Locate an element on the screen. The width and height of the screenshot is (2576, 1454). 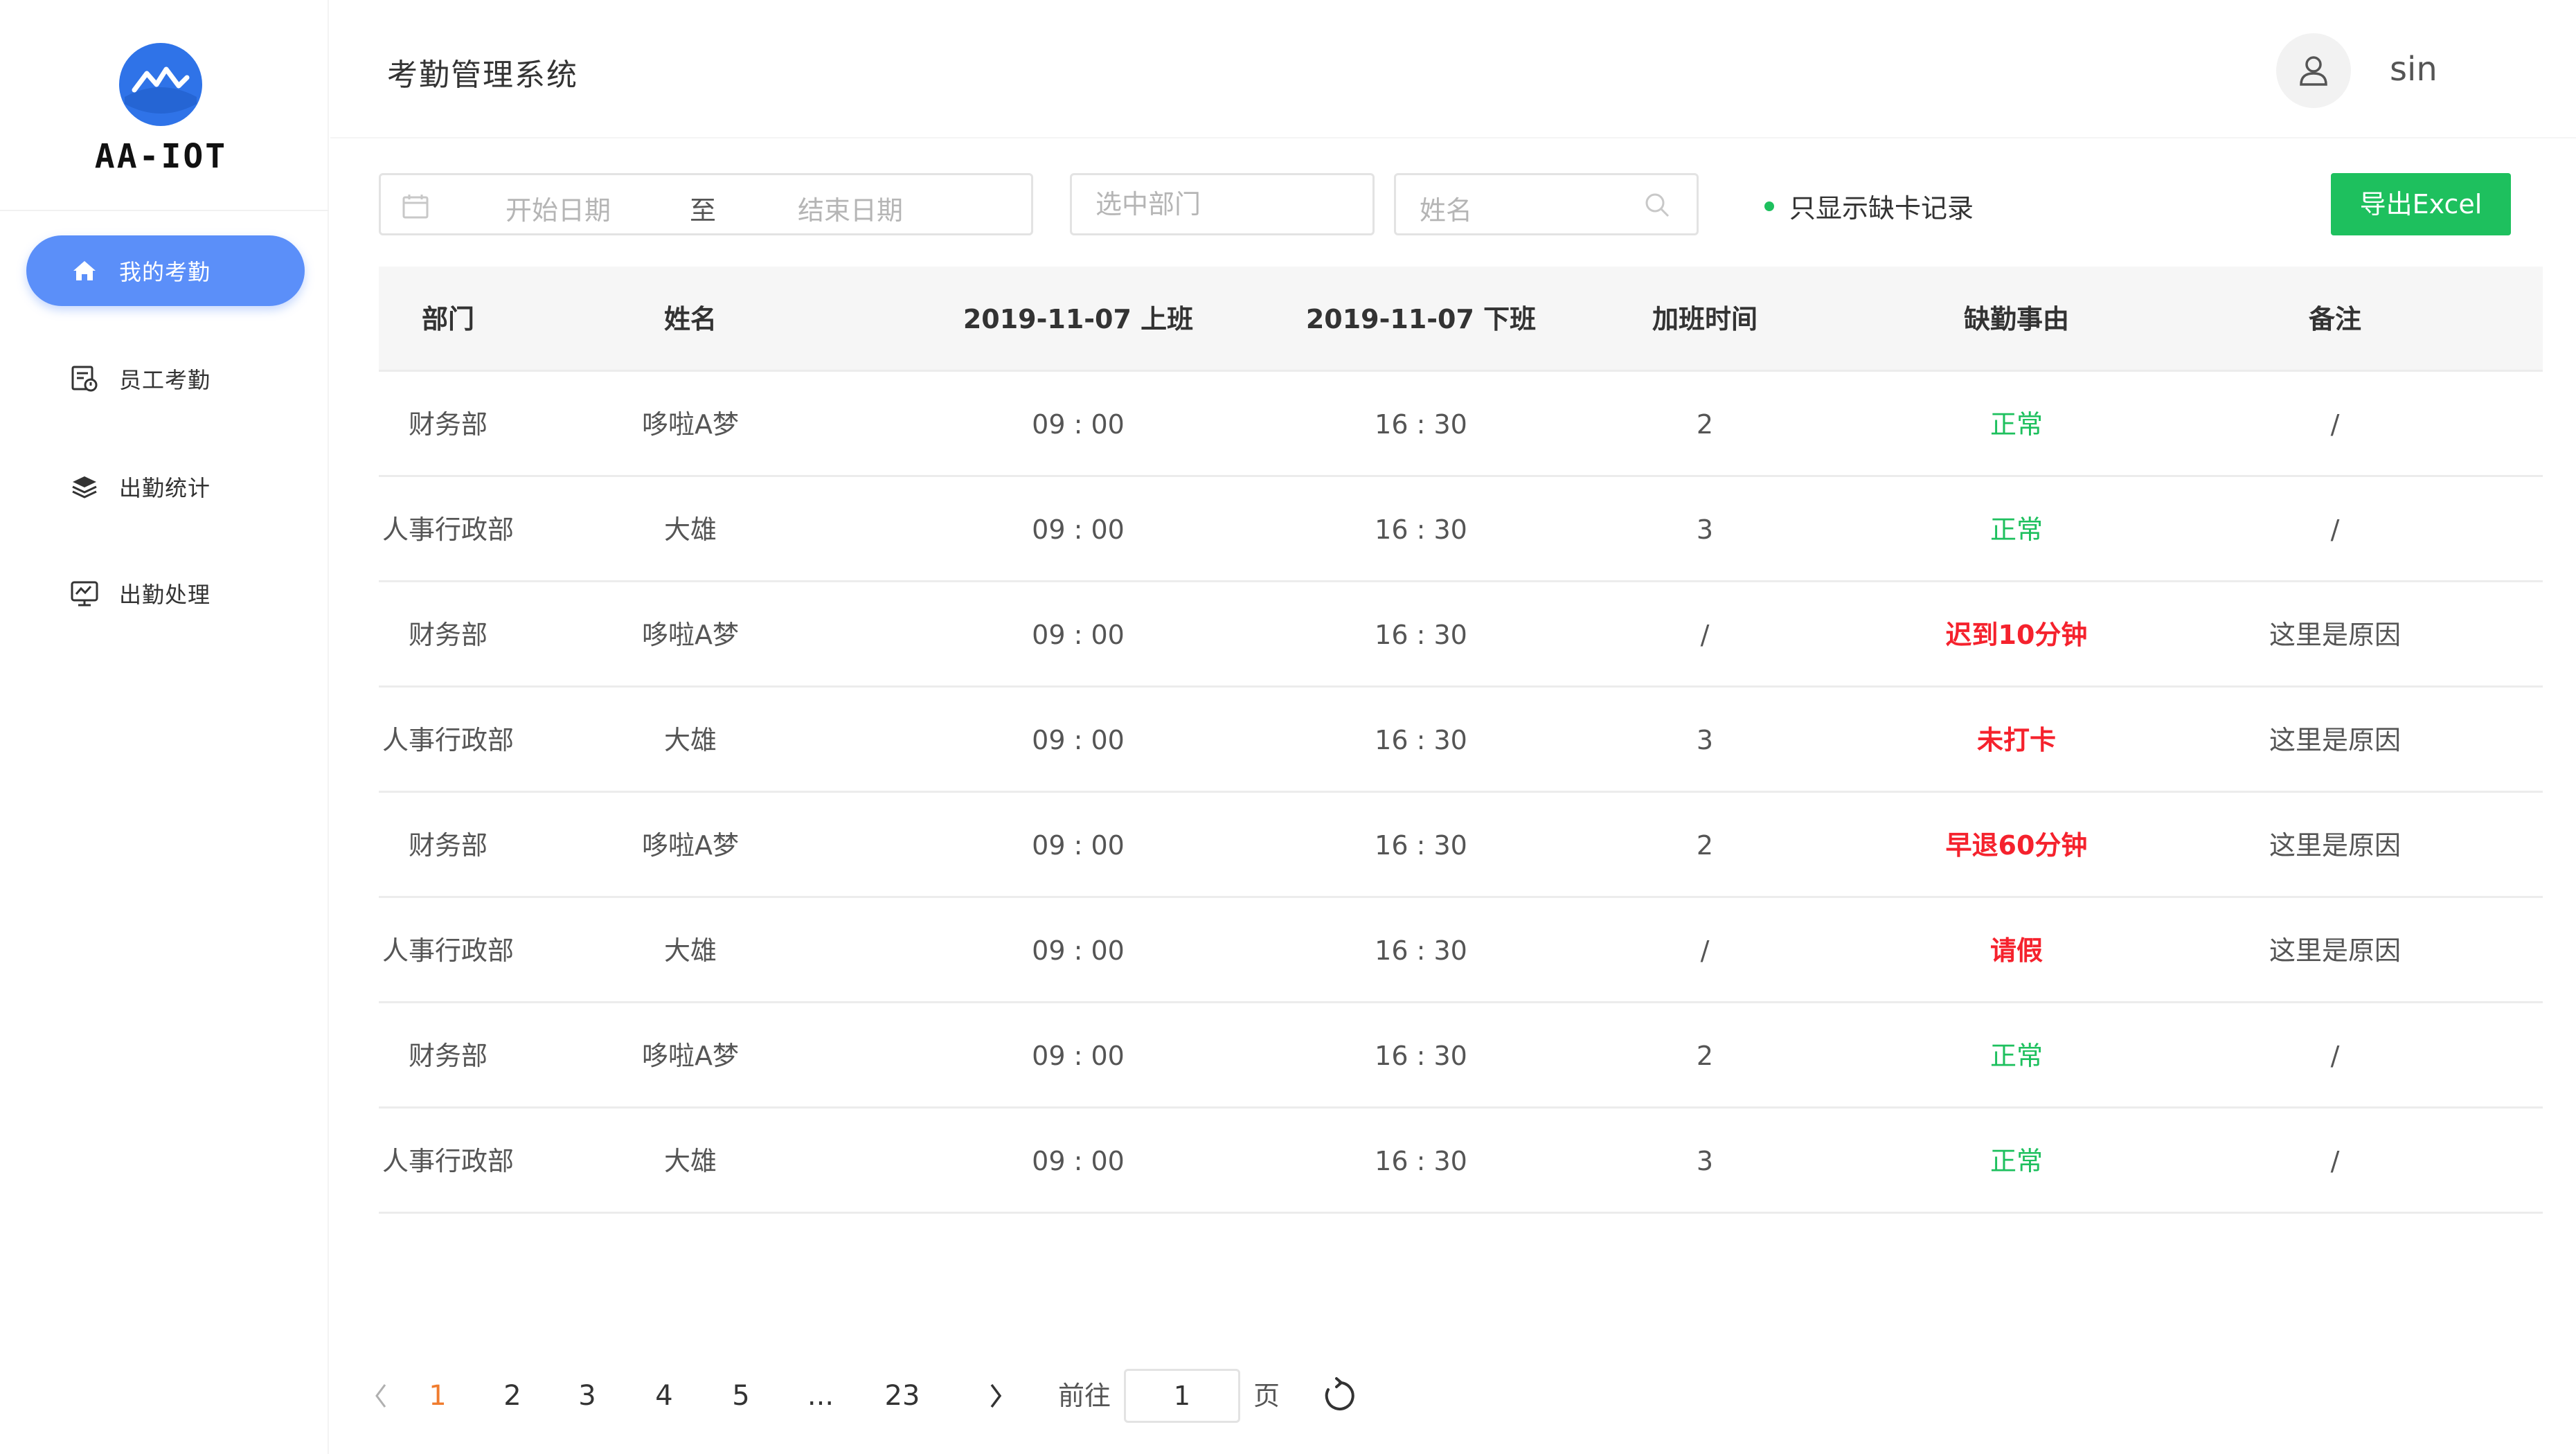
column-header-department: 部门 is located at coordinates (447, 319).